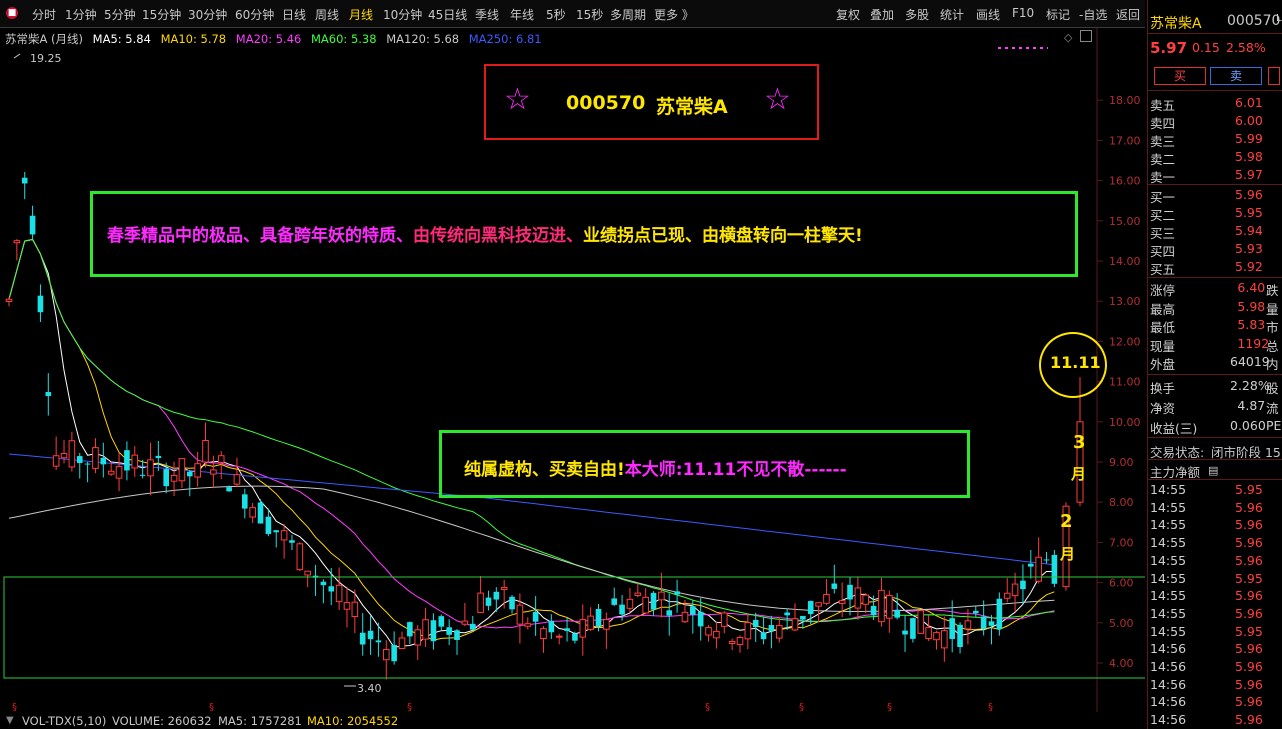 This screenshot has height=729, width=1282. I want to click on period-tab: 日线, so click(294, 14).